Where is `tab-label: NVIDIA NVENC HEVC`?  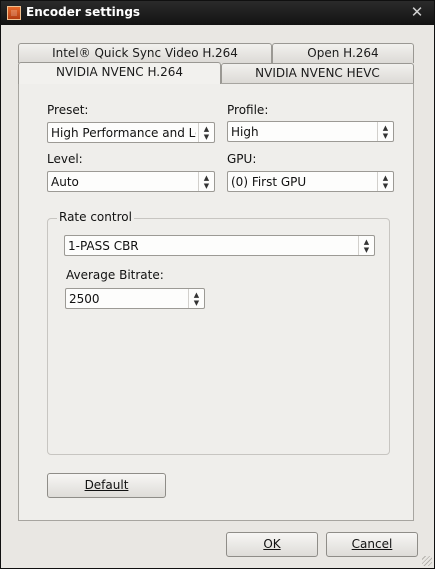 tab-label: NVIDIA NVENC HEVC is located at coordinates (317, 73).